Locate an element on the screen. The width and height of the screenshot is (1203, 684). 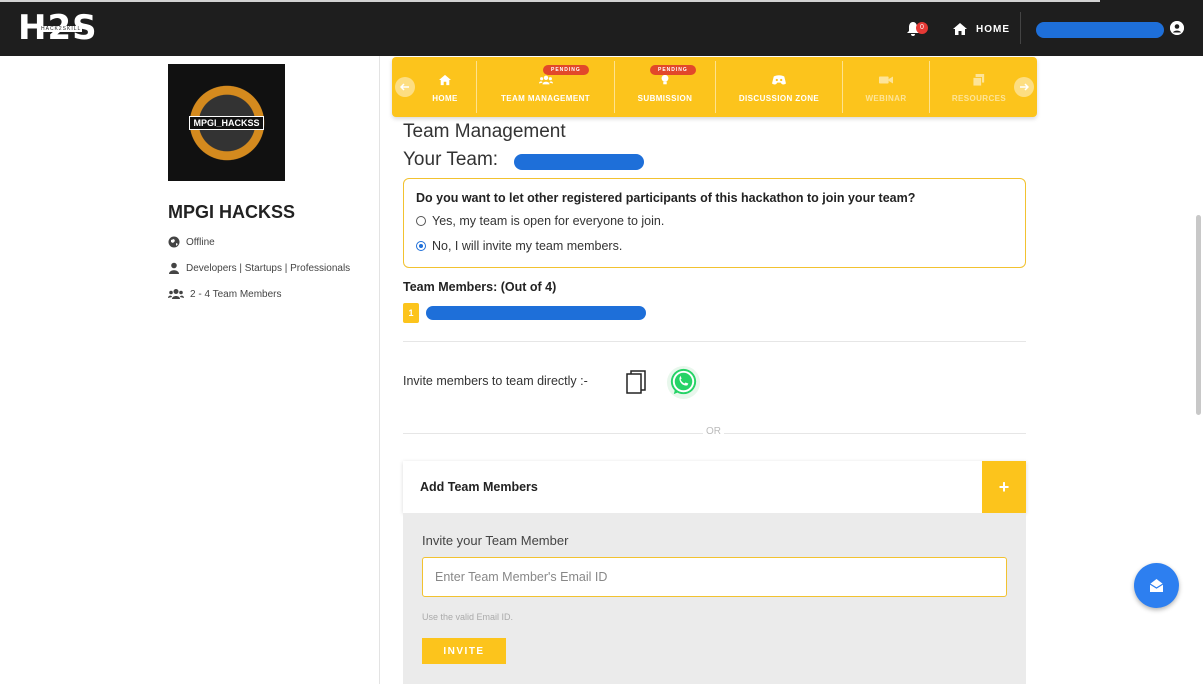
globe-icon is located at coordinates (174, 242).